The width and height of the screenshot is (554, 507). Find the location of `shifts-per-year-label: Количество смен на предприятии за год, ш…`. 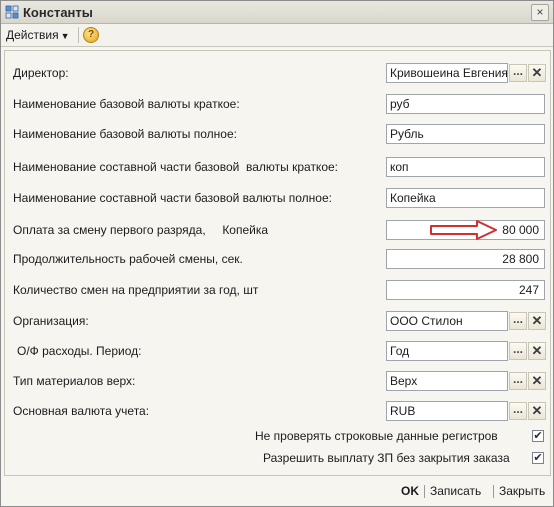

shifts-per-year-label: Количество смен на предприятии за год, ш… is located at coordinates (136, 290).